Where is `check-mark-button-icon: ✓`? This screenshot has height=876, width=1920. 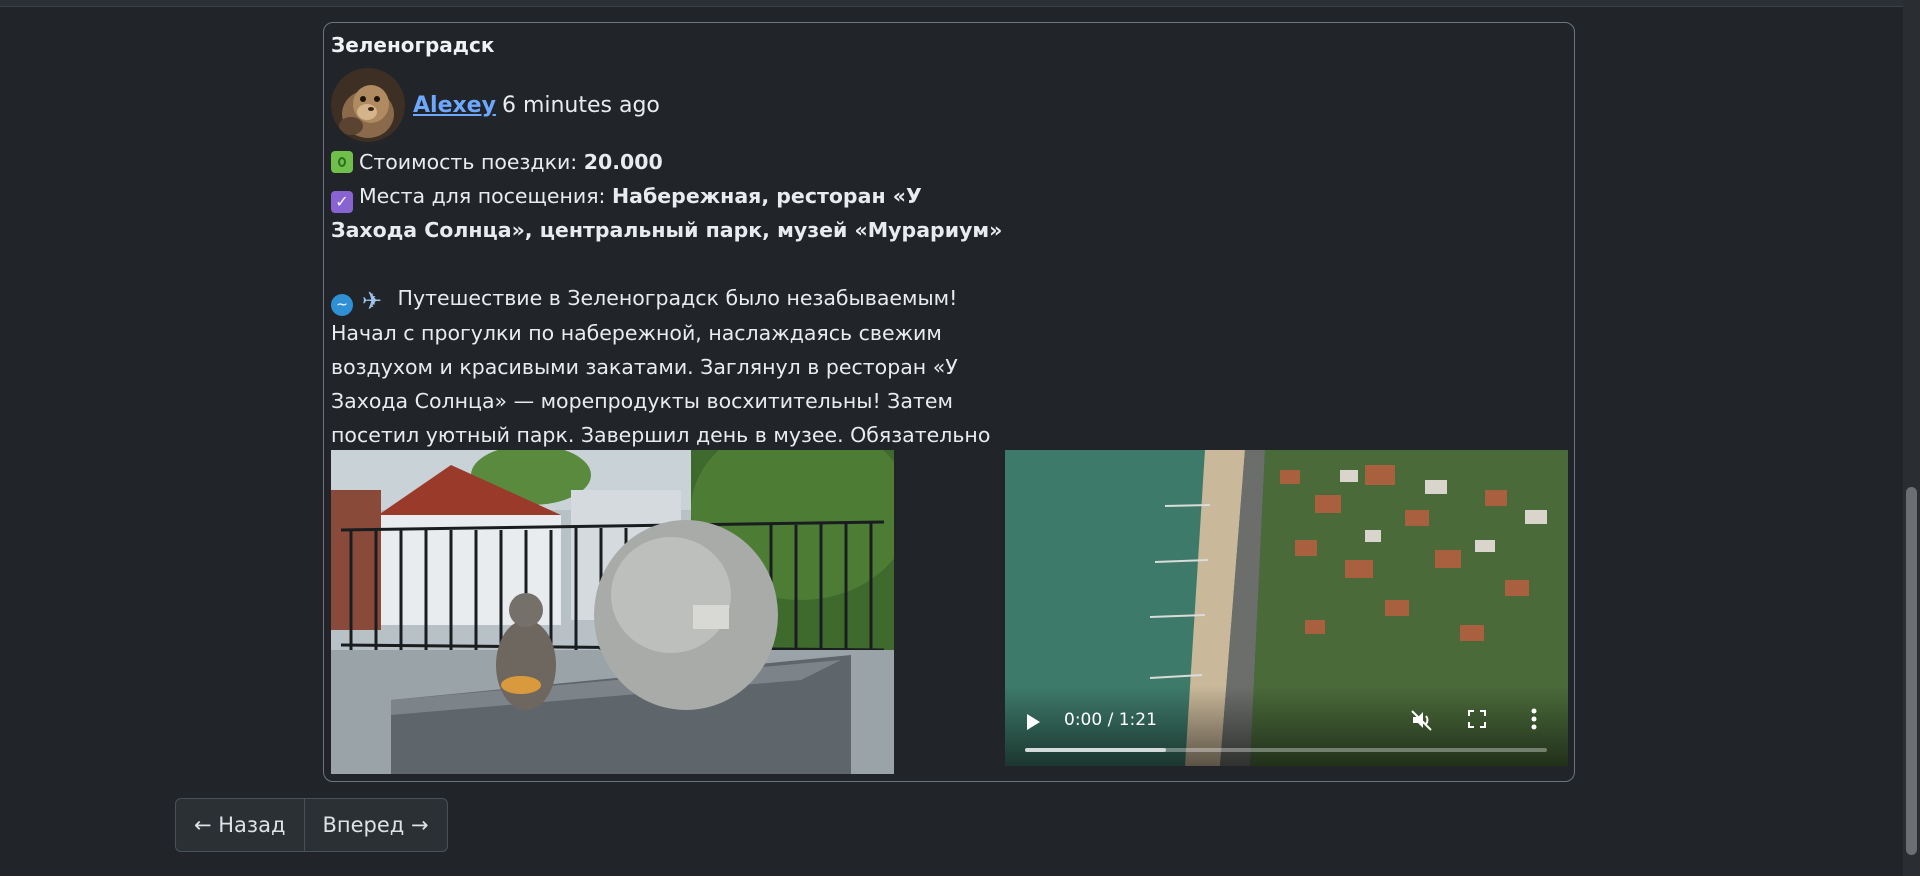 check-mark-button-icon: ✓ is located at coordinates (342, 202).